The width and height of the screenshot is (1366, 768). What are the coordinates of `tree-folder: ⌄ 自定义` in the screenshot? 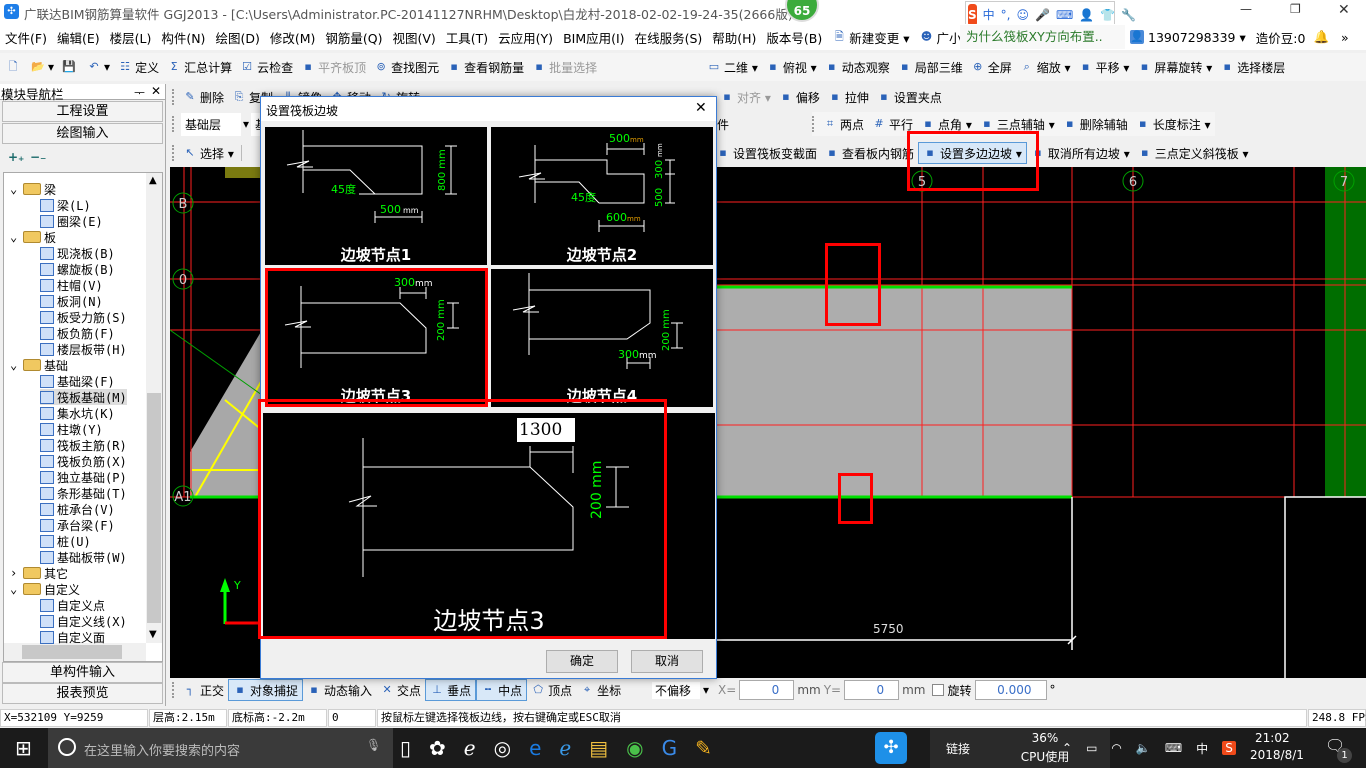 It's located at (45, 589).